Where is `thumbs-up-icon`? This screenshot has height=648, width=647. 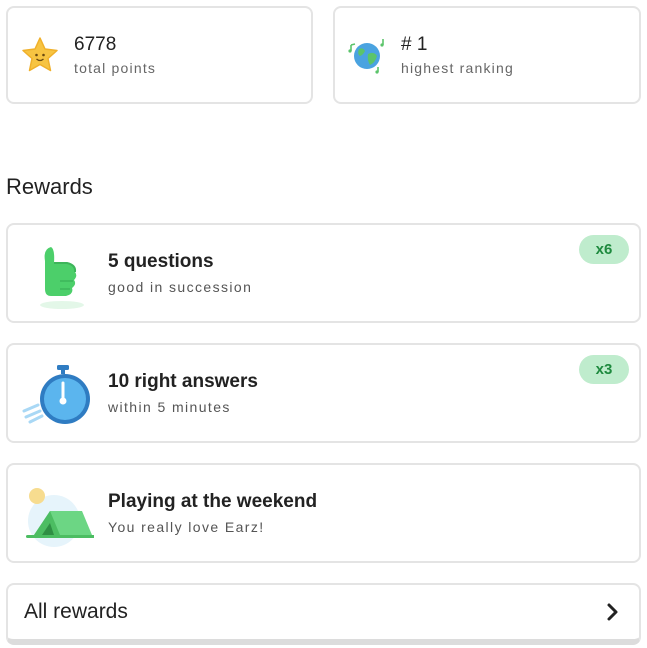
thumbs-up-icon is located at coordinates (56, 275).